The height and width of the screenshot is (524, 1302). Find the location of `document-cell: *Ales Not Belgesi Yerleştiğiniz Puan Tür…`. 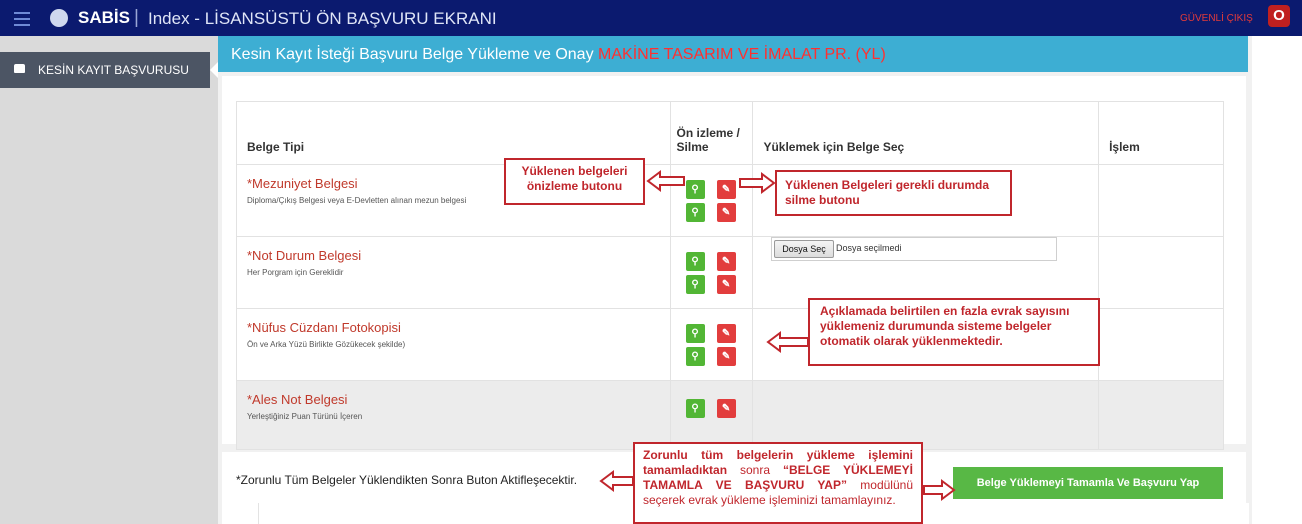

document-cell: *Ales Not Belgesi Yerleştiğiniz Puan Tür… is located at coordinates (453, 415).